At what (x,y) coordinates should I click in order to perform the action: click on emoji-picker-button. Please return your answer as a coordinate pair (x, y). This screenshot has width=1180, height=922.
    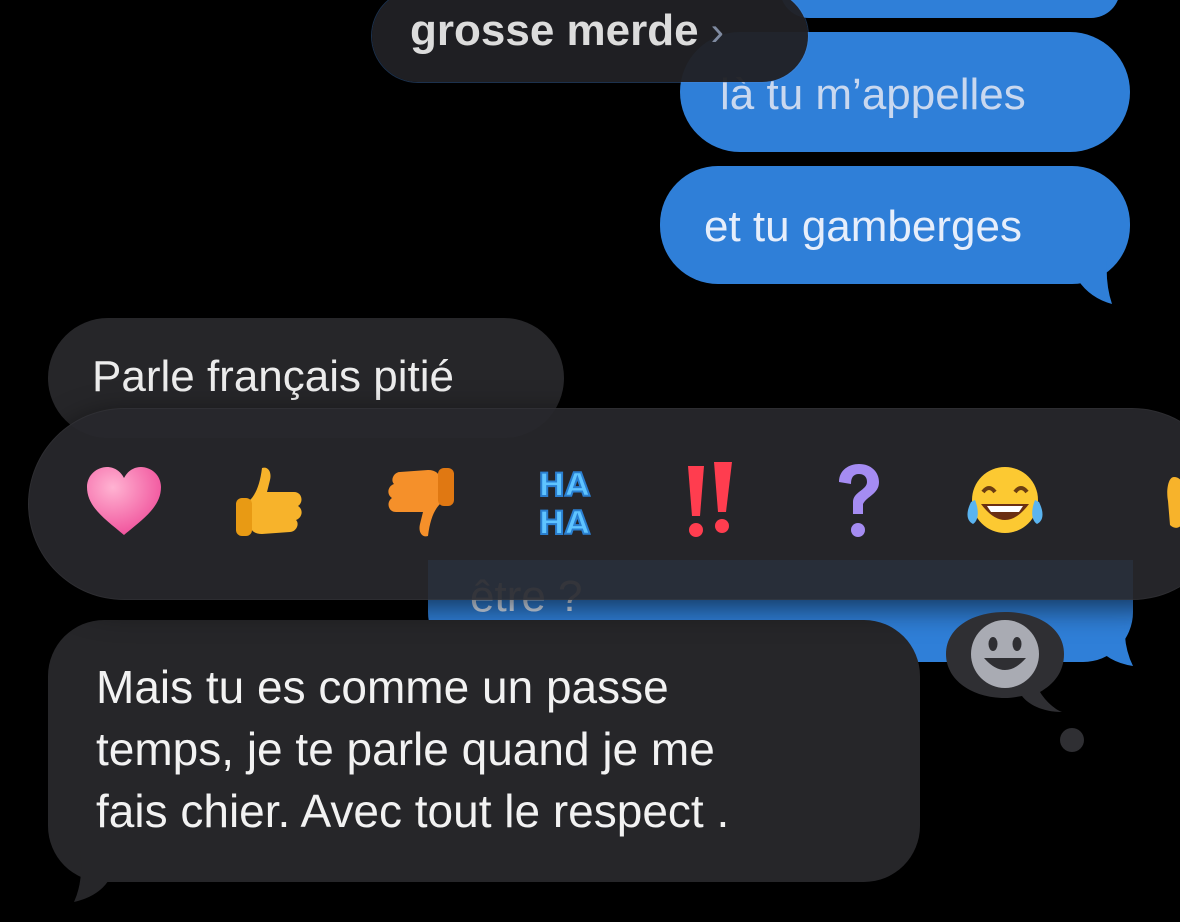
    Looking at the image, I should click on (1005, 660).